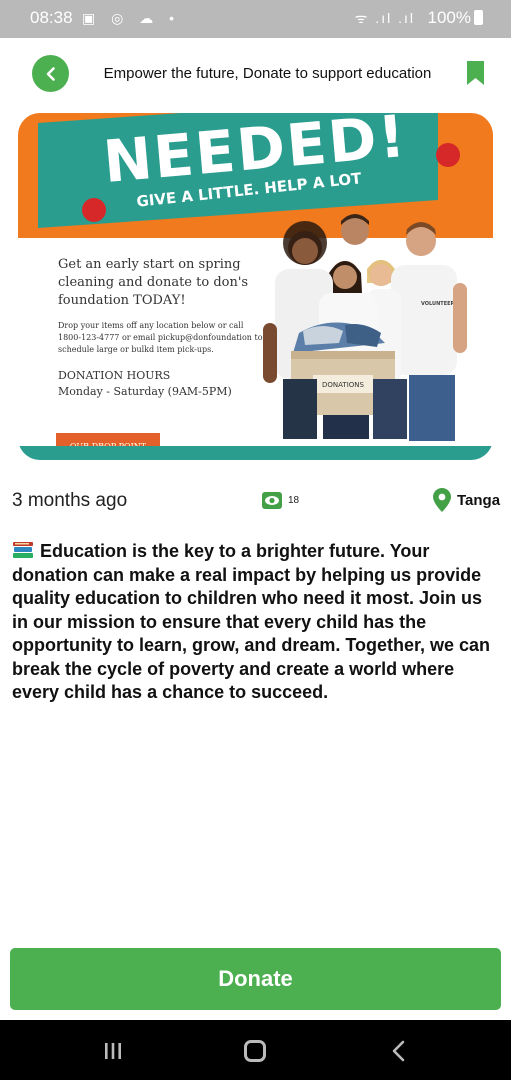  Describe the element at coordinates (438, 304) in the screenshot. I see `shirt-label: VOLUNTEER` at that location.